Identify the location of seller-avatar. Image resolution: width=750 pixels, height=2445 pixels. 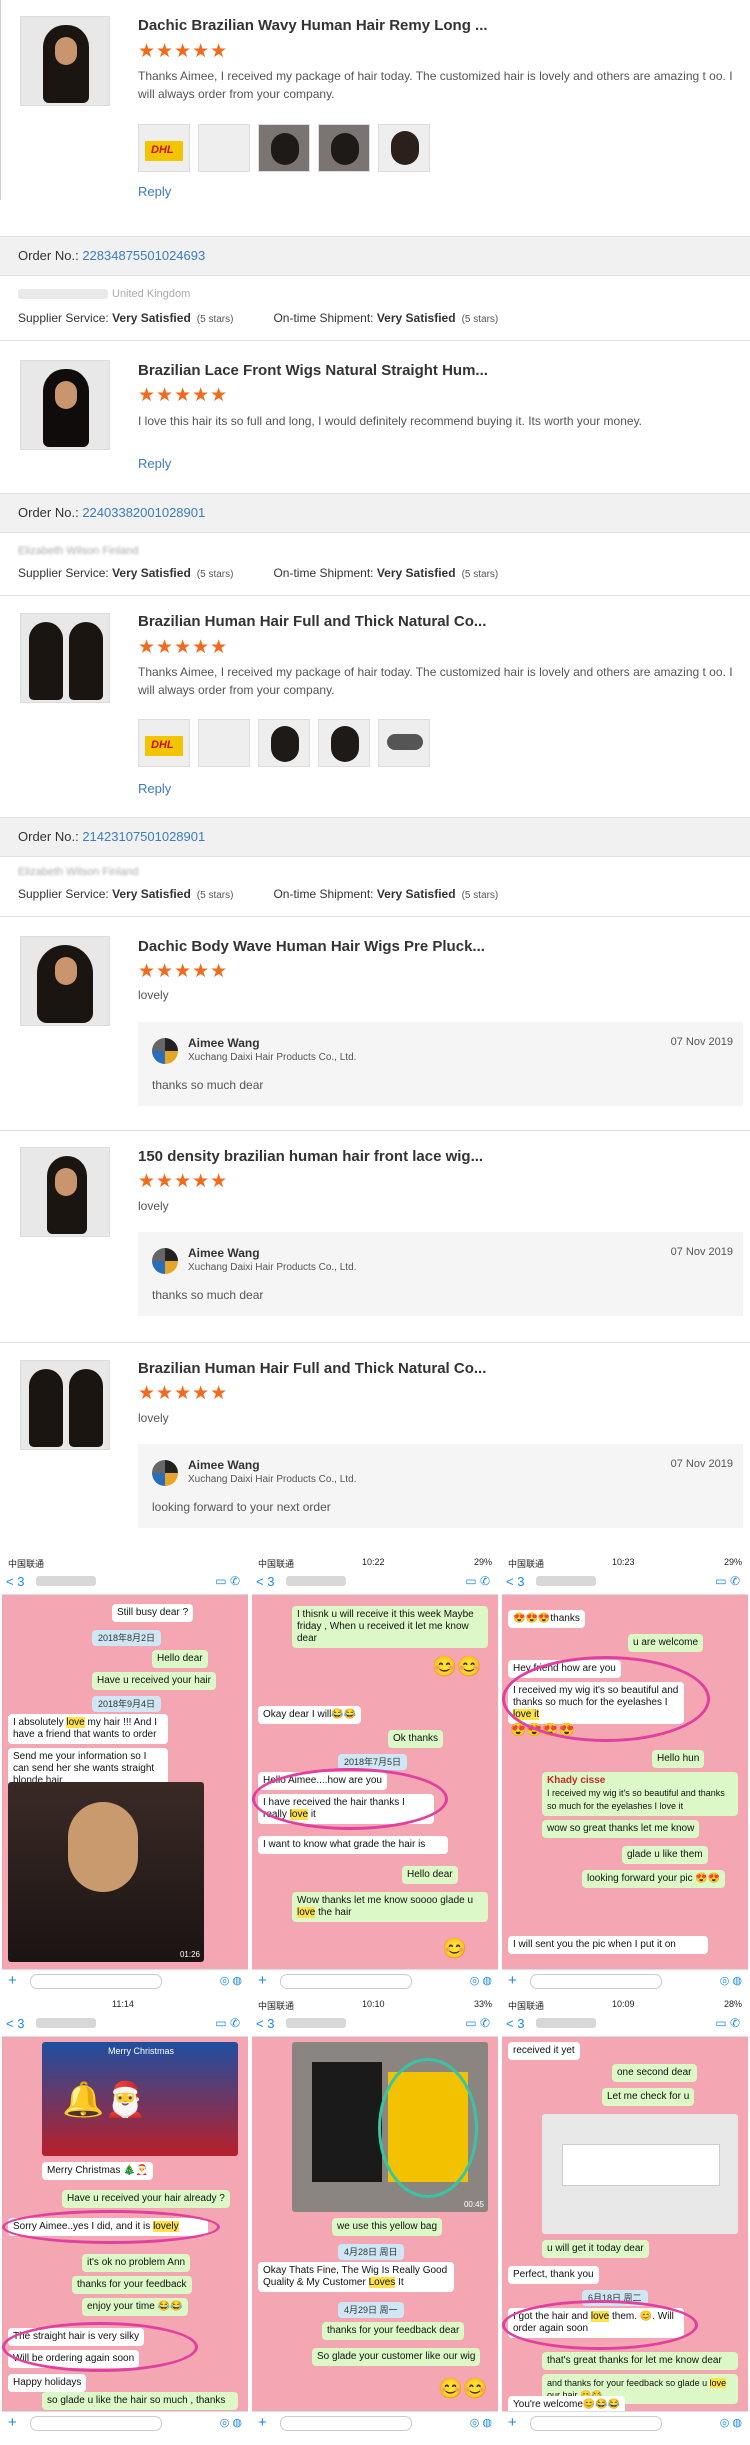
(165, 1473).